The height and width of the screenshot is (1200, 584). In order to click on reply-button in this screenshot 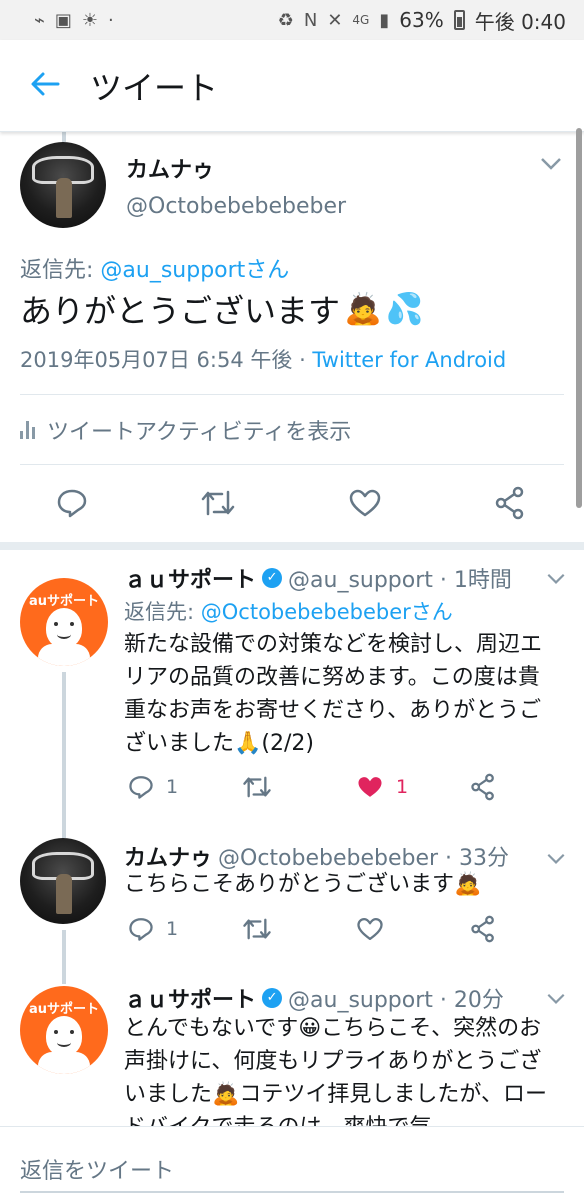, I will do `click(72, 503)`.